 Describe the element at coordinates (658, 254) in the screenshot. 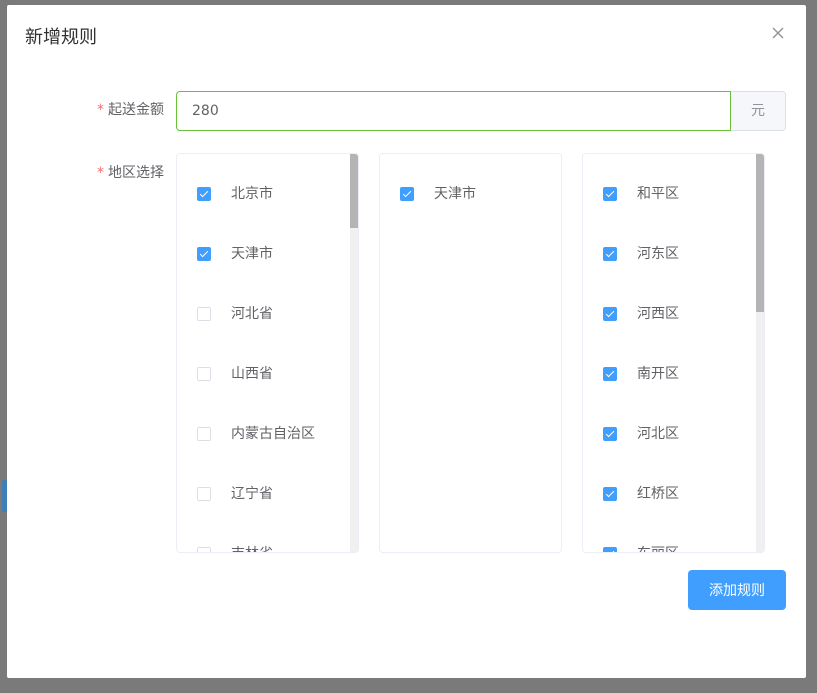

I see `district-label: 河东区` at that location.